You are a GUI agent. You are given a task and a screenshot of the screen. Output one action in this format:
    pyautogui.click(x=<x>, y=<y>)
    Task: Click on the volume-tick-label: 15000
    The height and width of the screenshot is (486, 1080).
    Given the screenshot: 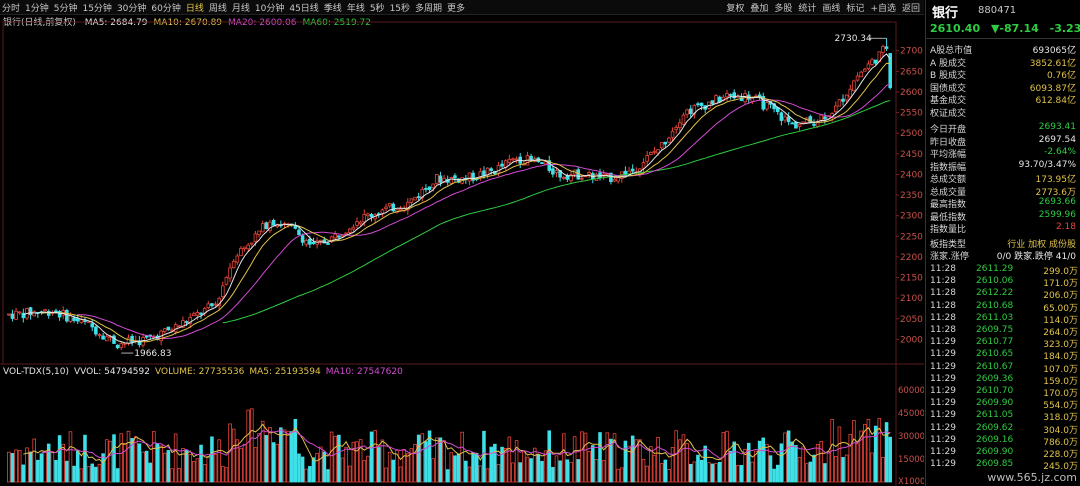 What is the action you would take?
    pyautogui.click(x=911, y=460)
    